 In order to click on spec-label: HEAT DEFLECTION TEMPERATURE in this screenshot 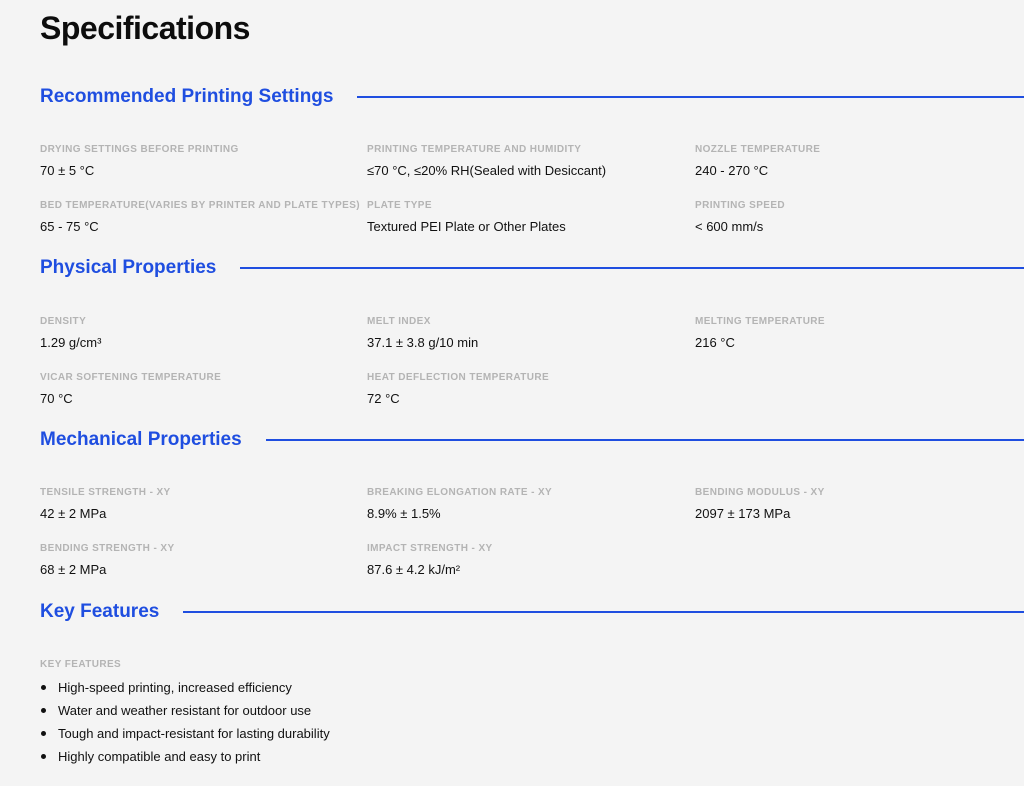, I will do `click(458, 377)`.